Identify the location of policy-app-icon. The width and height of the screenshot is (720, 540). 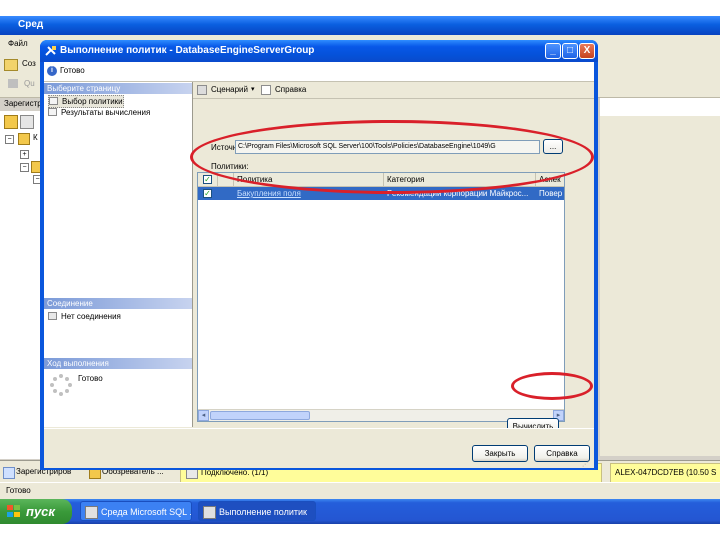
(209, 512).